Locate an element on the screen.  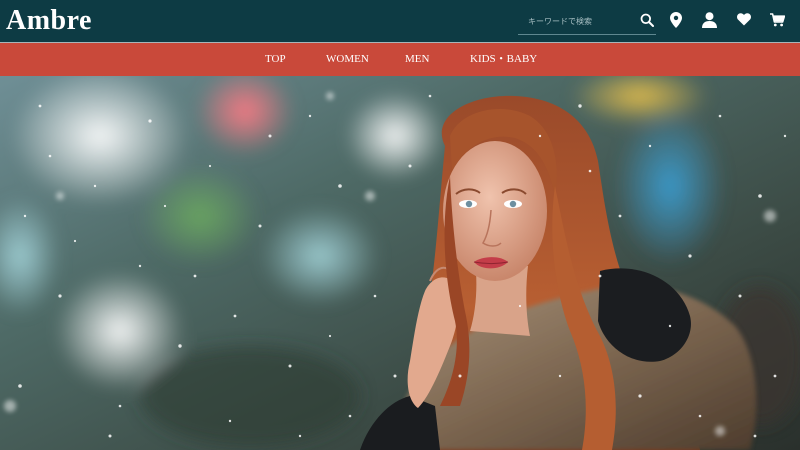
user-icon is located at coordinates (709, 20).